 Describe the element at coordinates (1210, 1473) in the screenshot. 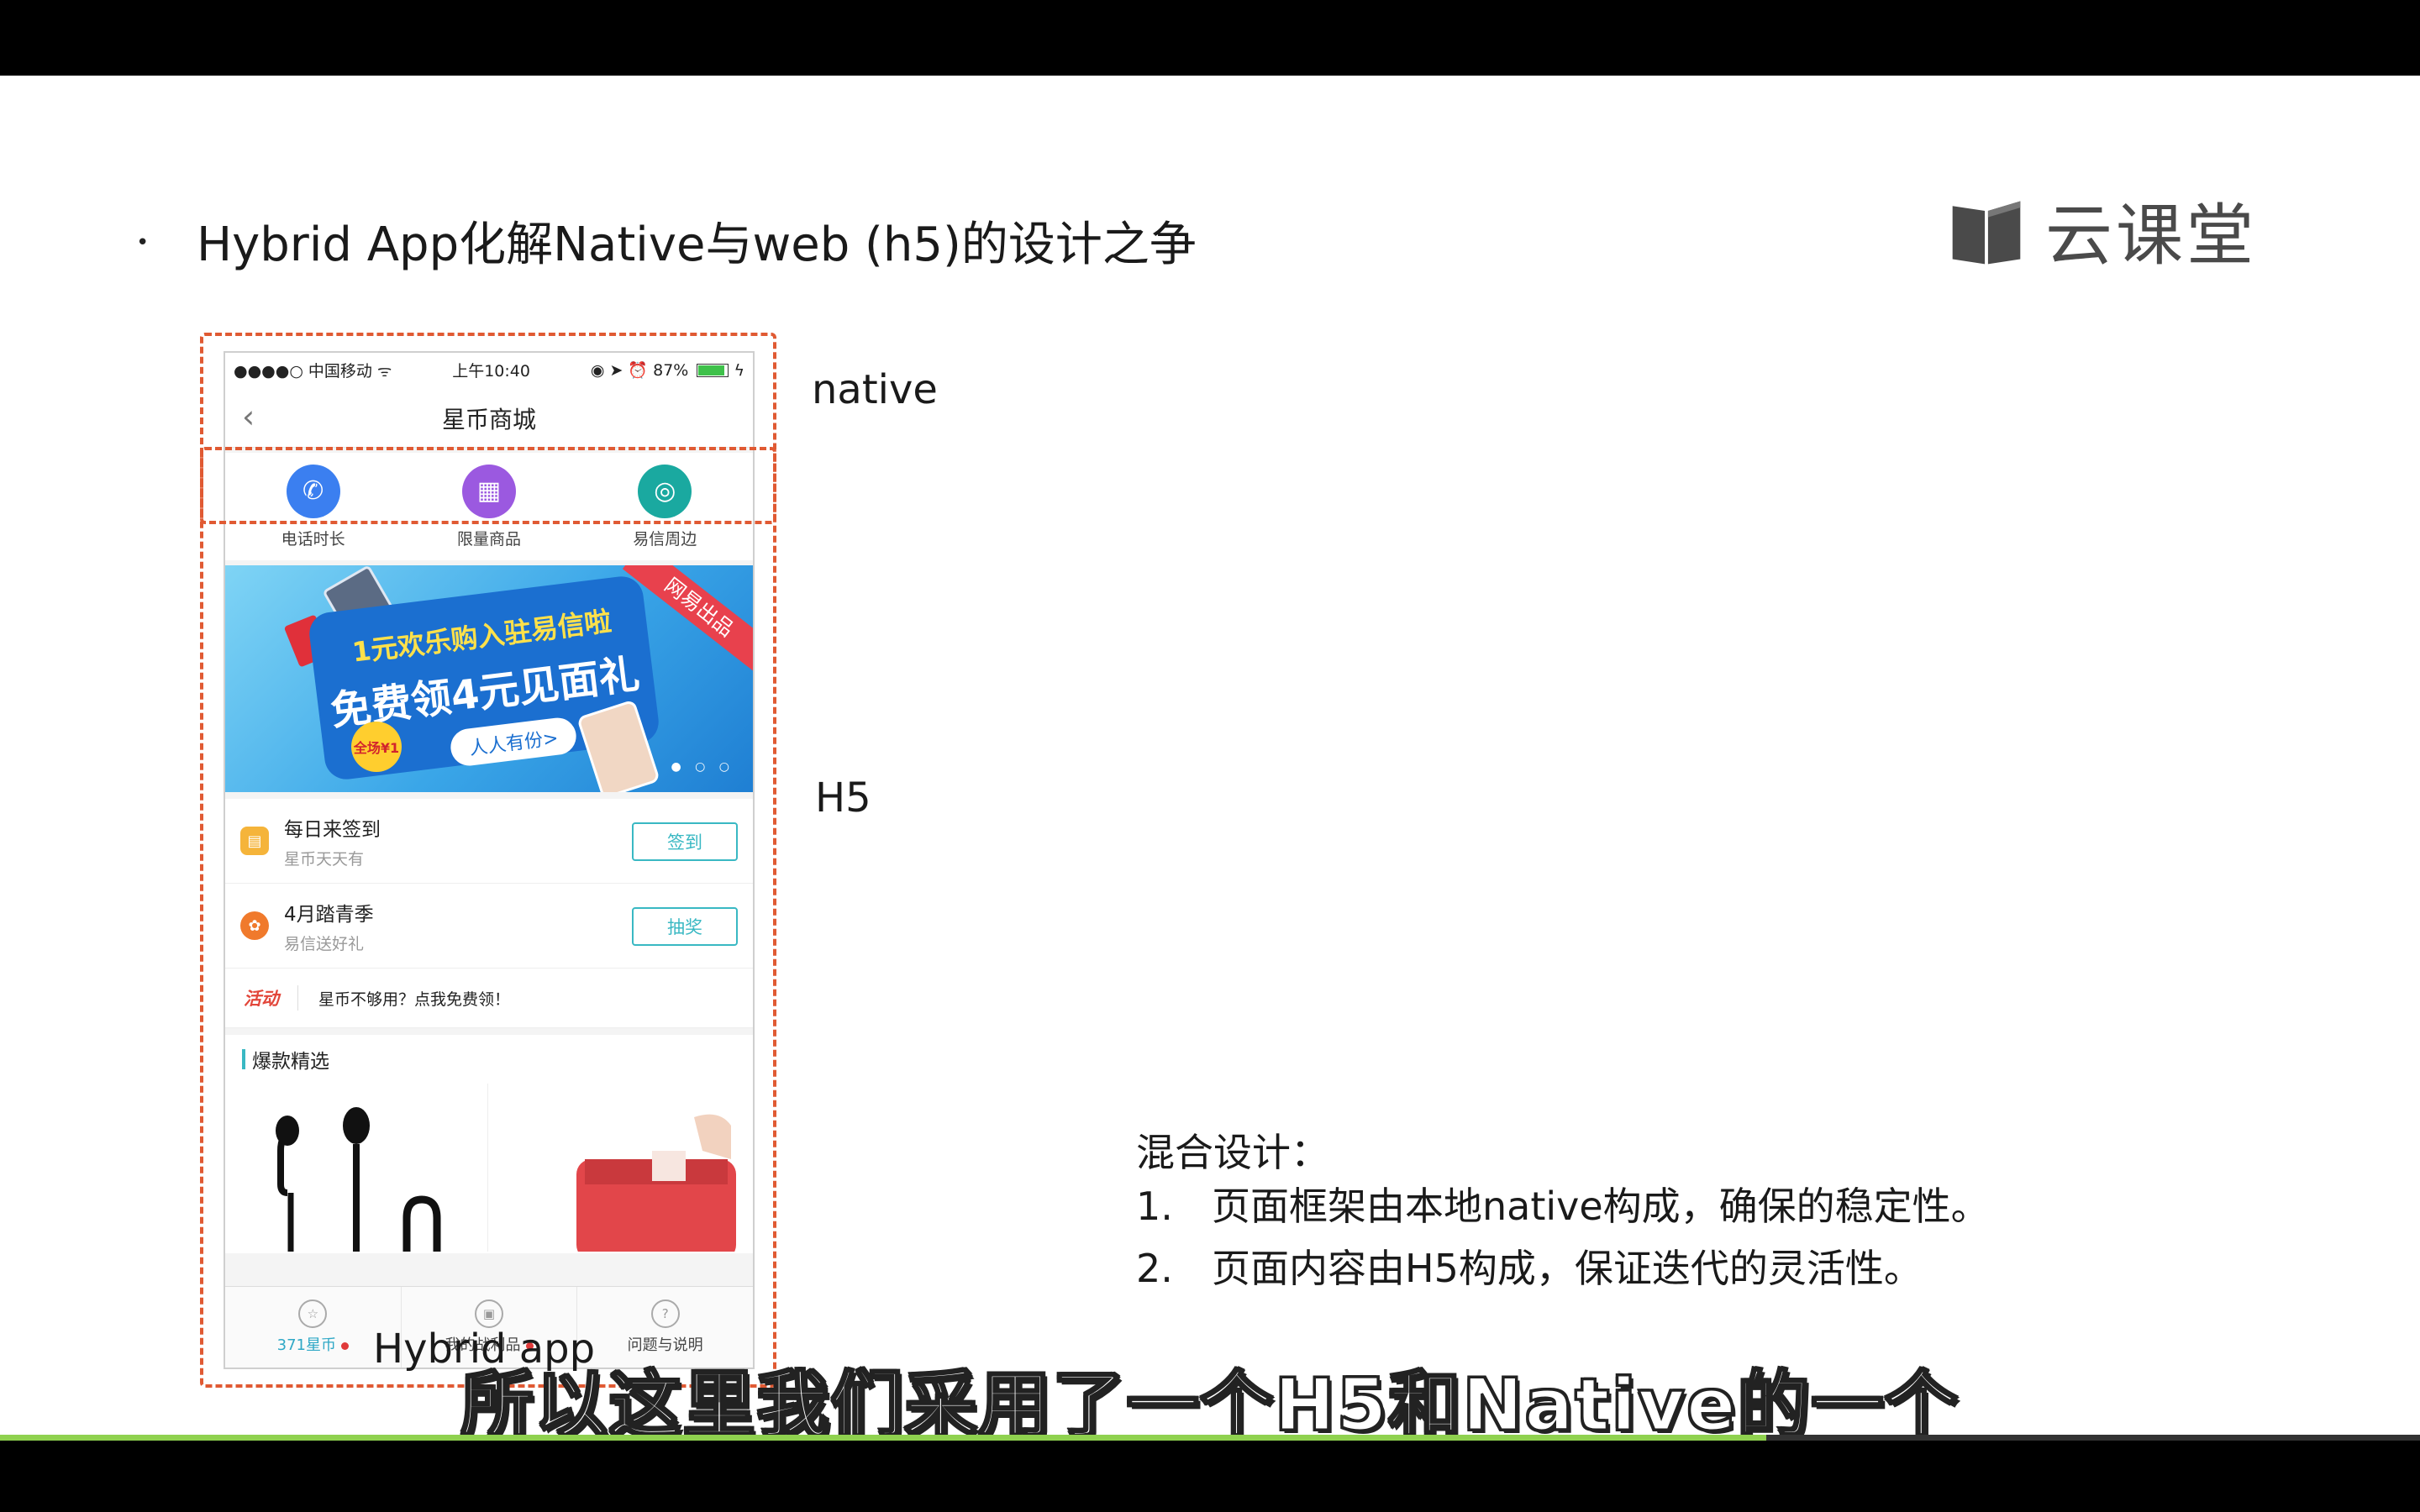

I see `video-bottom-bar` at that location.